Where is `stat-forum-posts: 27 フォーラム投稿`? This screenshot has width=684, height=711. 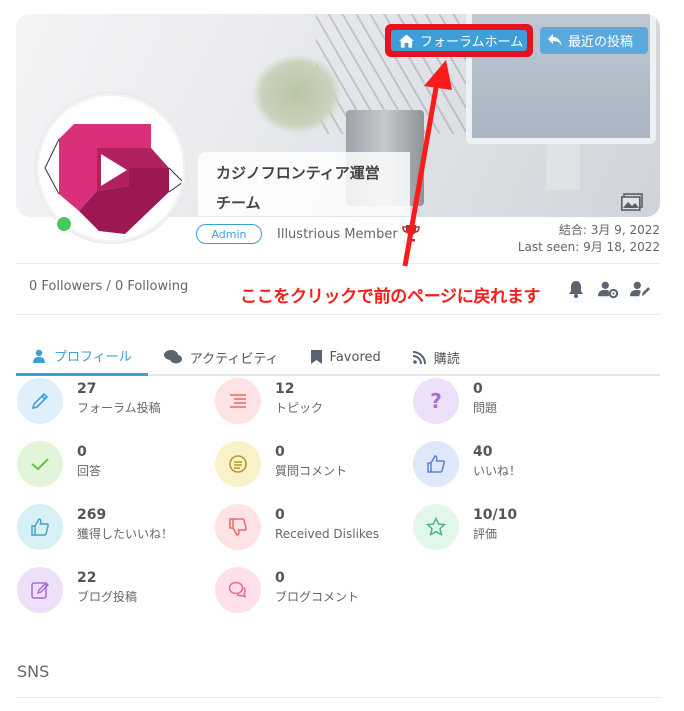 stat-forum-posts: 27 フォーラム投稿 is located at coordinates (89, 401).